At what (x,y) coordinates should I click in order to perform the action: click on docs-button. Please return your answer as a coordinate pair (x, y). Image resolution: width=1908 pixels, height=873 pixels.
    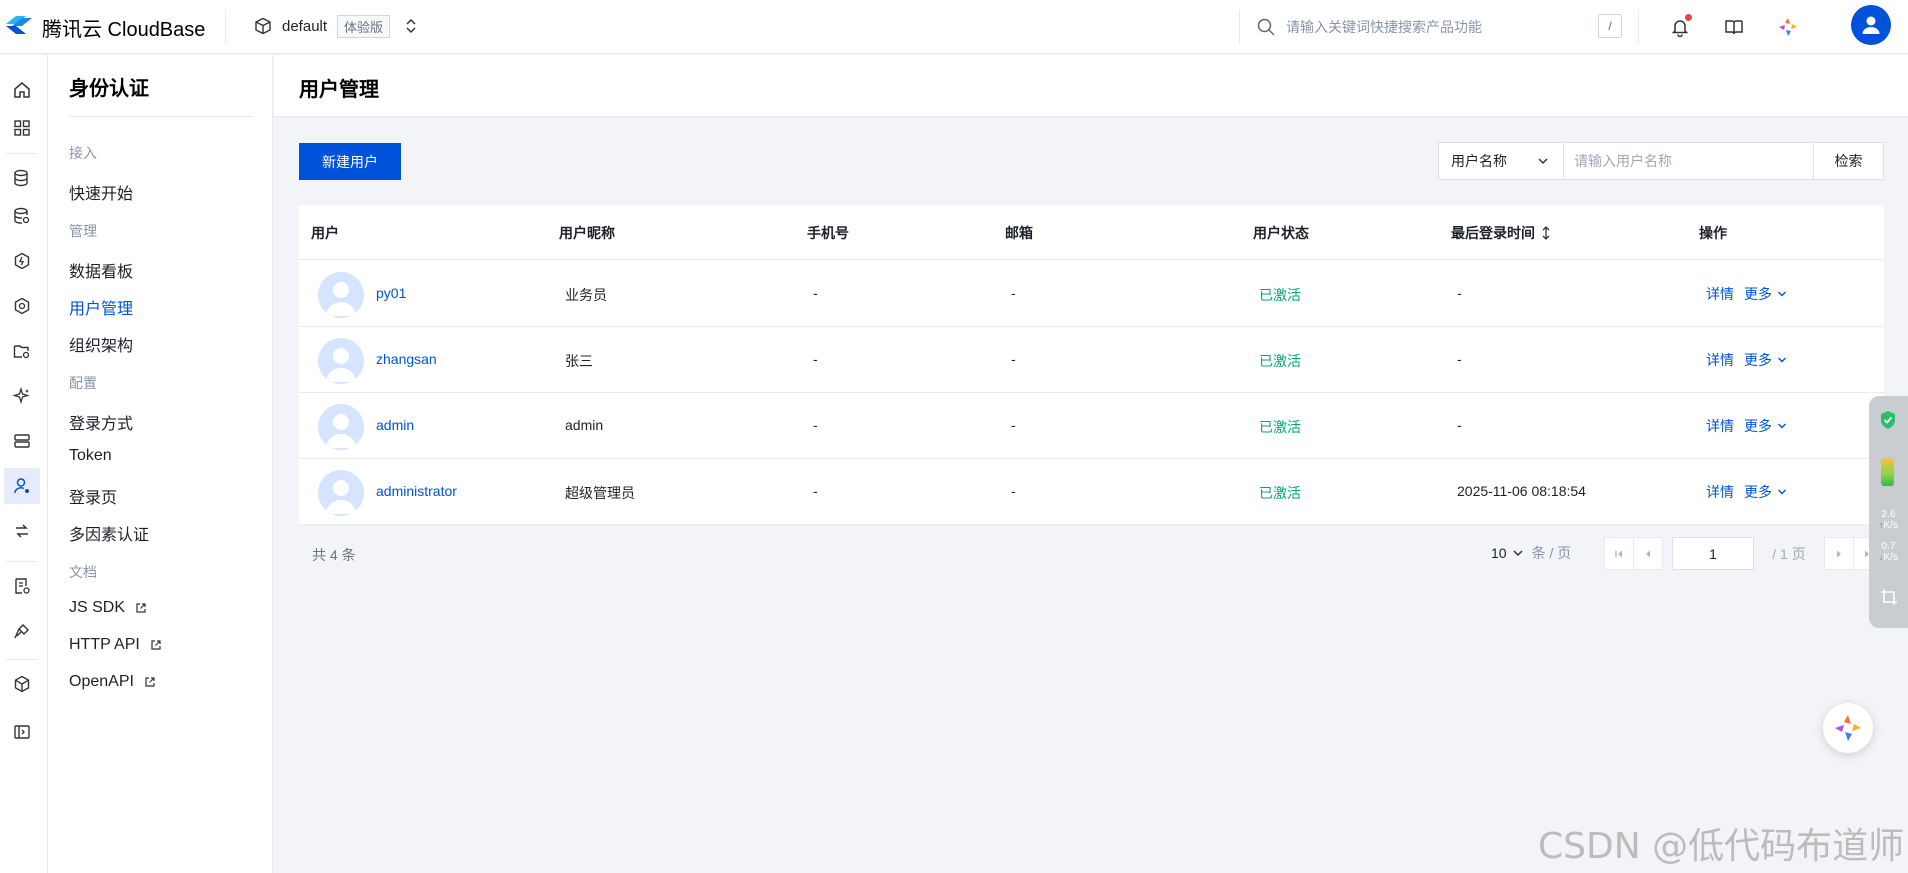
    Looking at the image, I should click on (1734, 27).